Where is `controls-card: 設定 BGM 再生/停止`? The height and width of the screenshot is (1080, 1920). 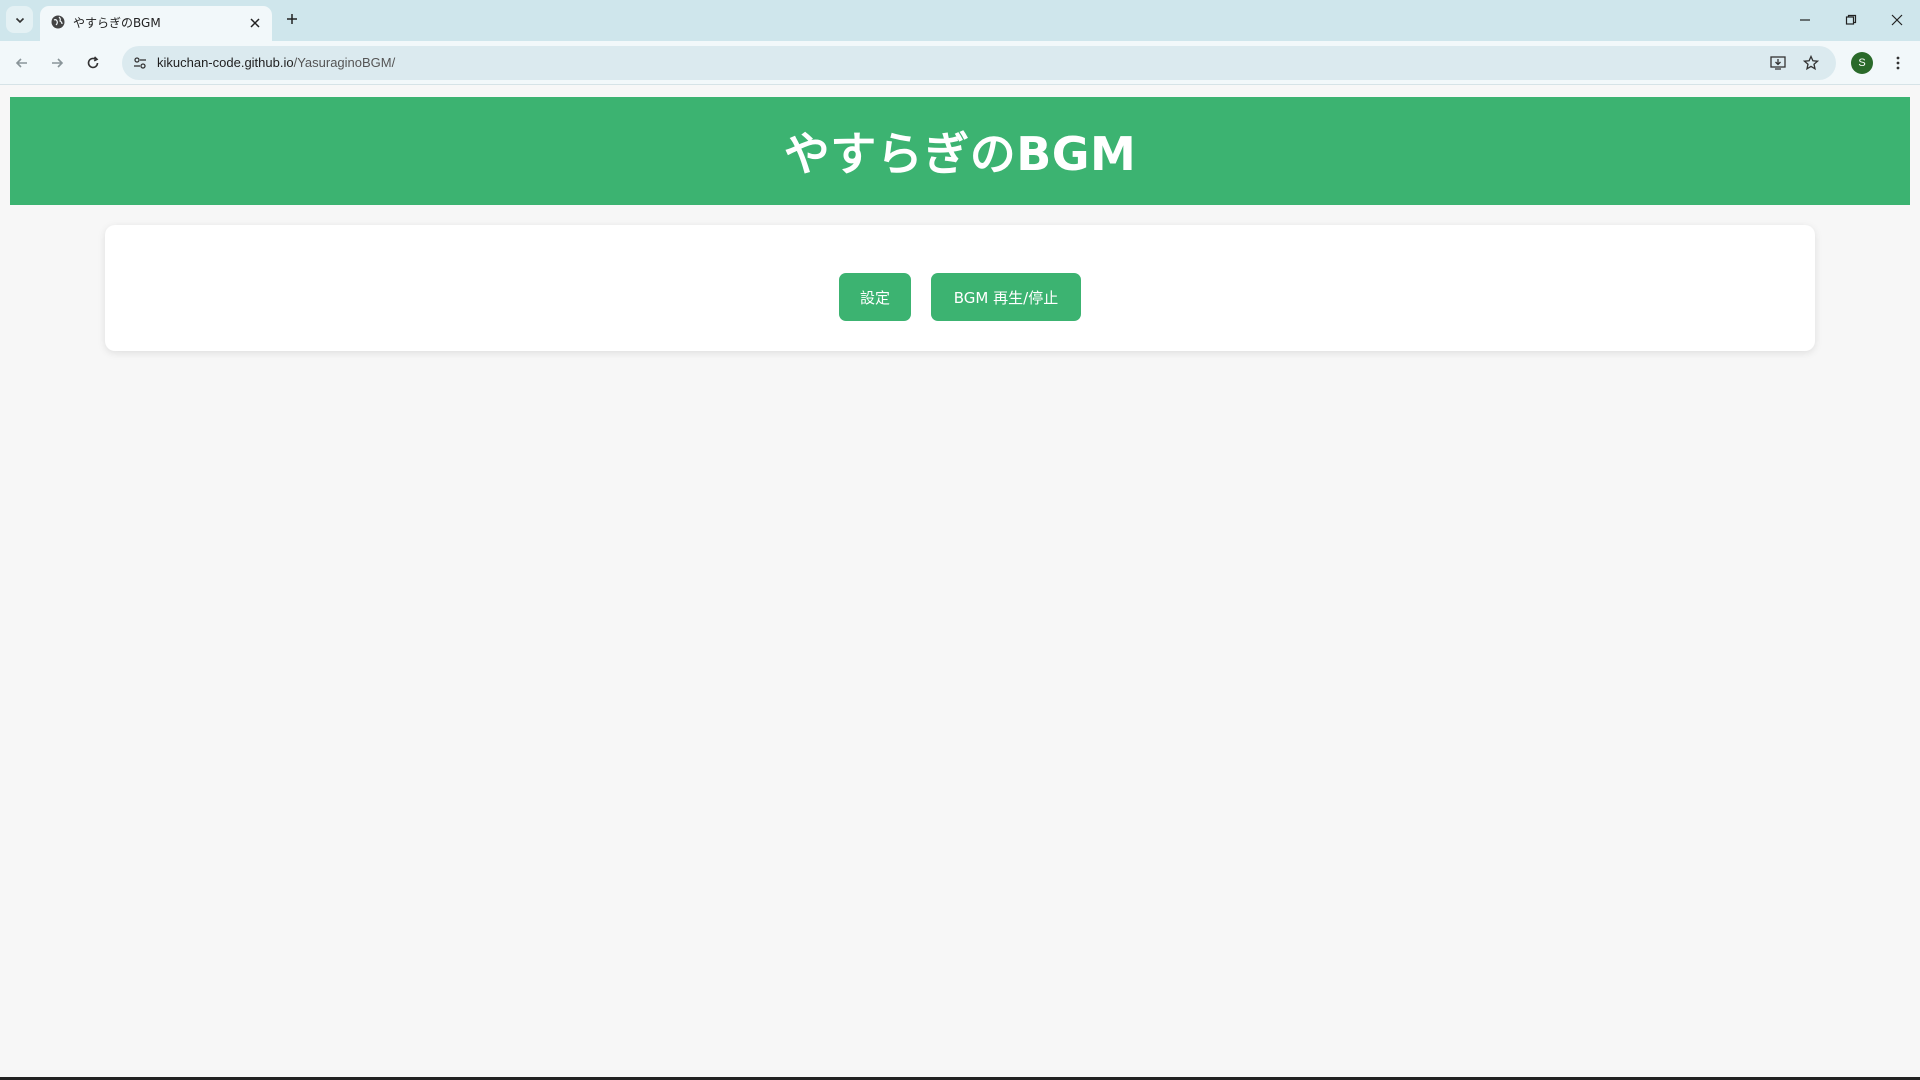 controls-card: 設定 BGM 再生/停止 is located at coordinates (960, 288).